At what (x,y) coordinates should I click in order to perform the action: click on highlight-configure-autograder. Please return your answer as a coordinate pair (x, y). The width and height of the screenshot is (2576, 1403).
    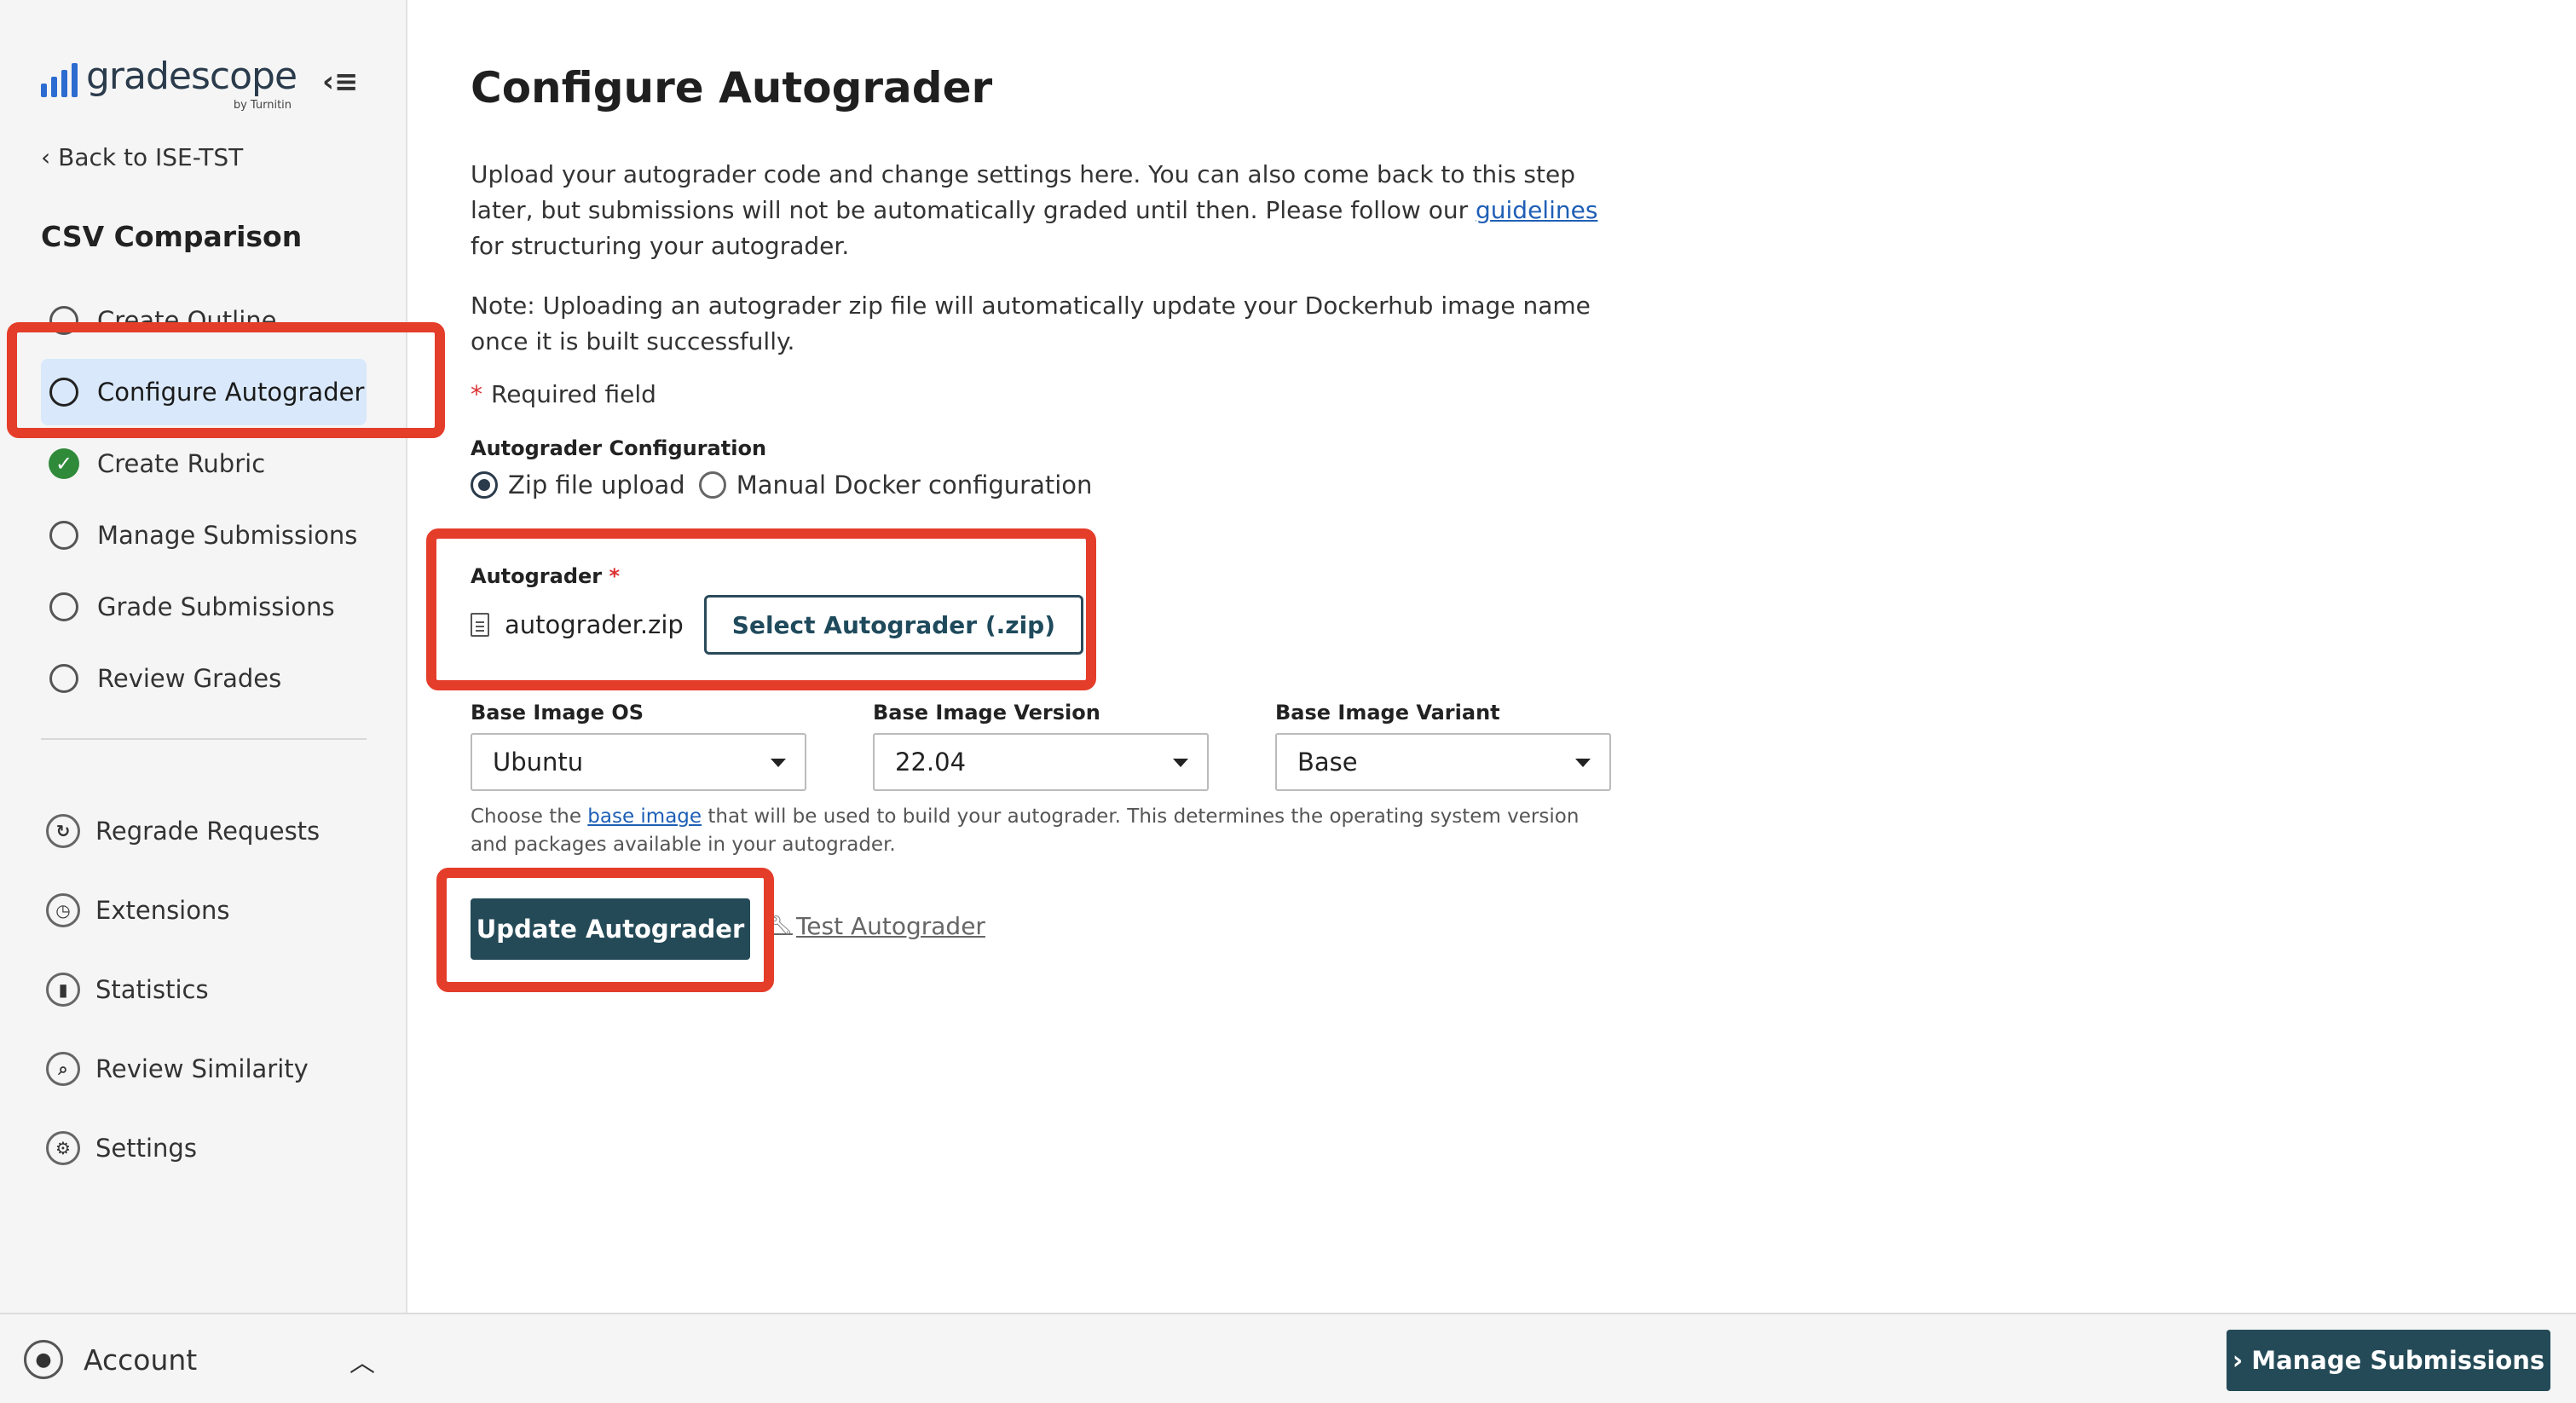
    Looking at the image, I should click on (226, 380).